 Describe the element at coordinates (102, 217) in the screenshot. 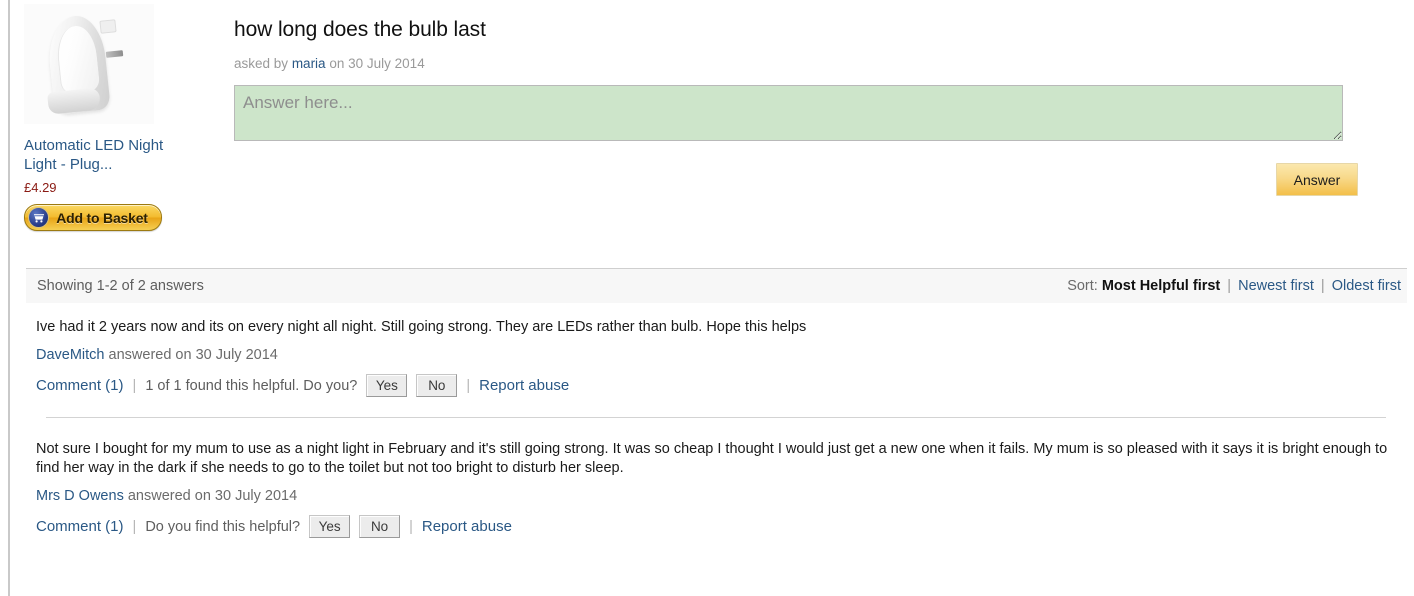

I see `add-to-basket-label: Add to Basket` at that location.